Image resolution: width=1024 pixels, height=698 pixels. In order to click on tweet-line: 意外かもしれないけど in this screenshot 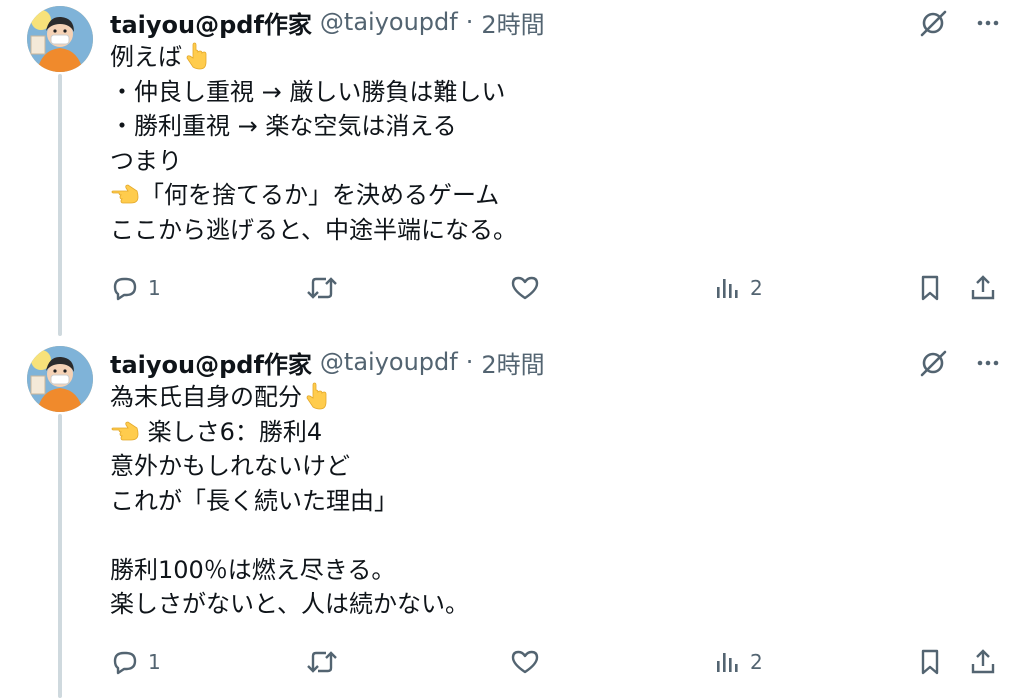, I will do `click(550, 466)`.